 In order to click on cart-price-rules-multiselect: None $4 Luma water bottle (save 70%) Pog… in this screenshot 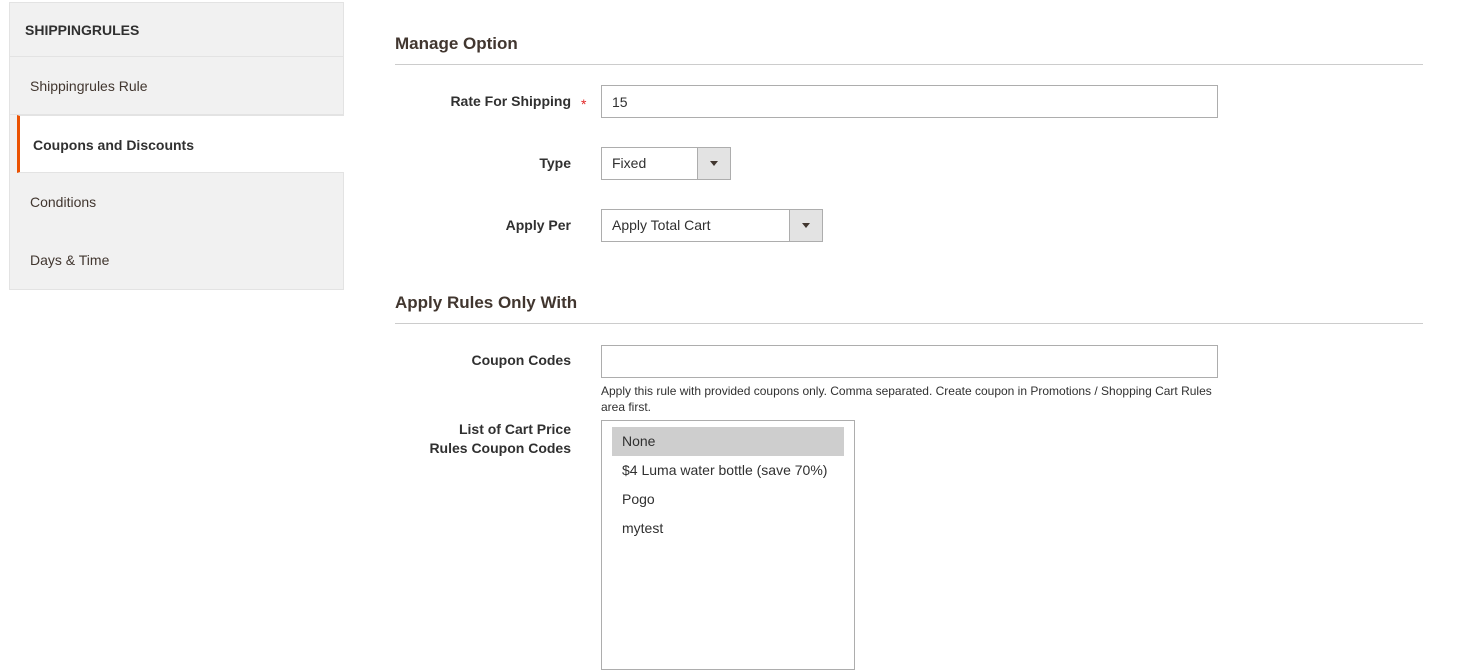, I will do `click(728, 545)`.